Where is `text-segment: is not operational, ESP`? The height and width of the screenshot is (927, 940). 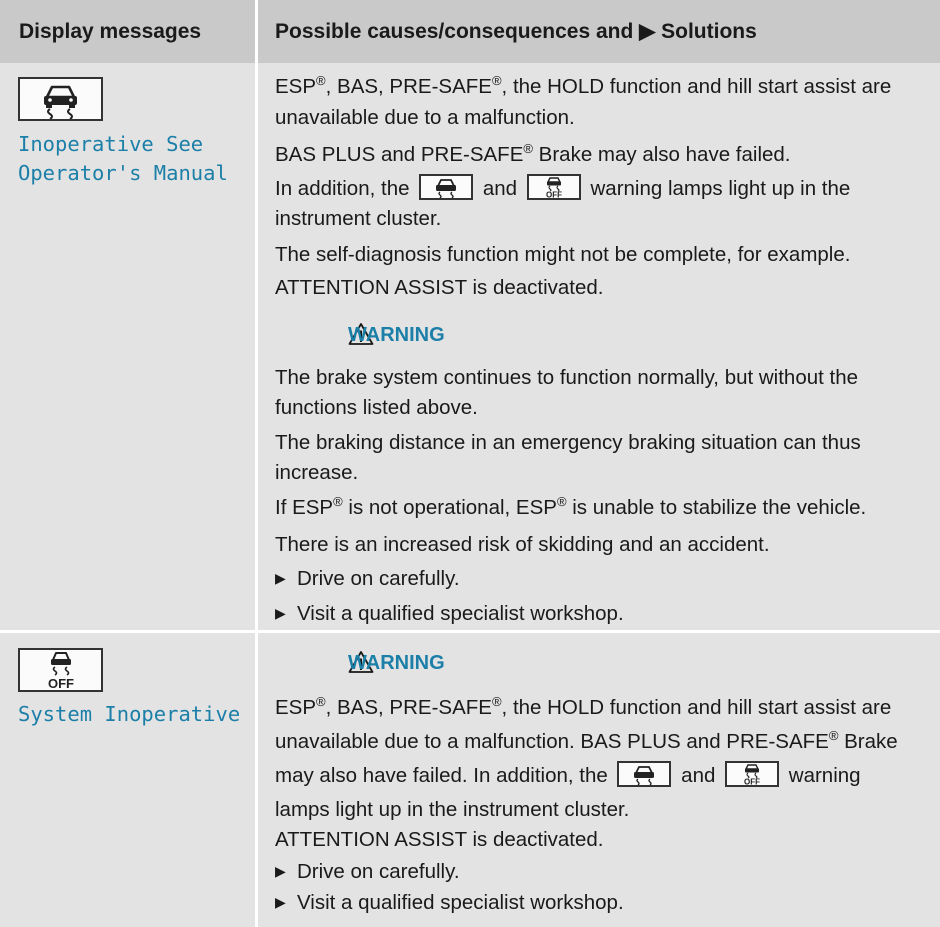 text-segment: is not operational, ESP is located at coordinates (449, 507).